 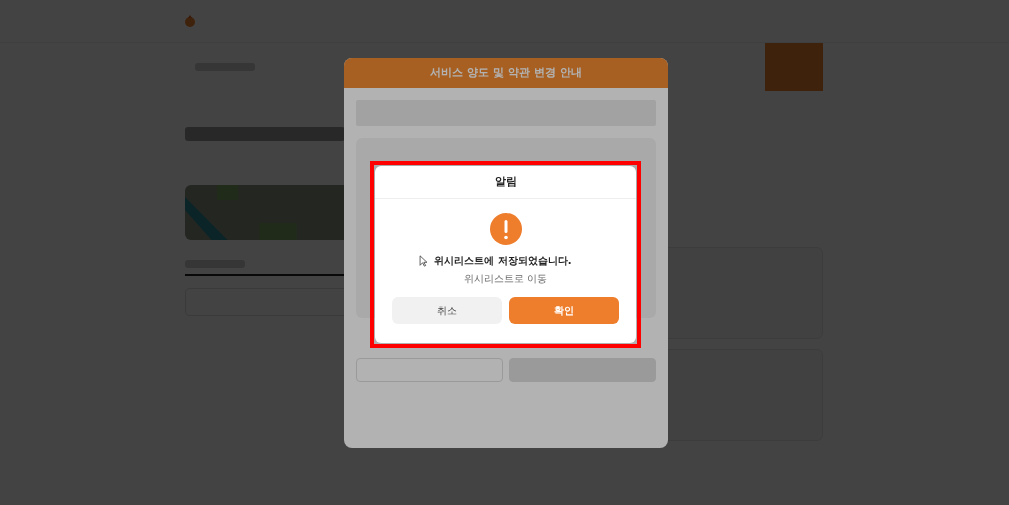 I want to click on logo-icon, so click(x=190, y=21).